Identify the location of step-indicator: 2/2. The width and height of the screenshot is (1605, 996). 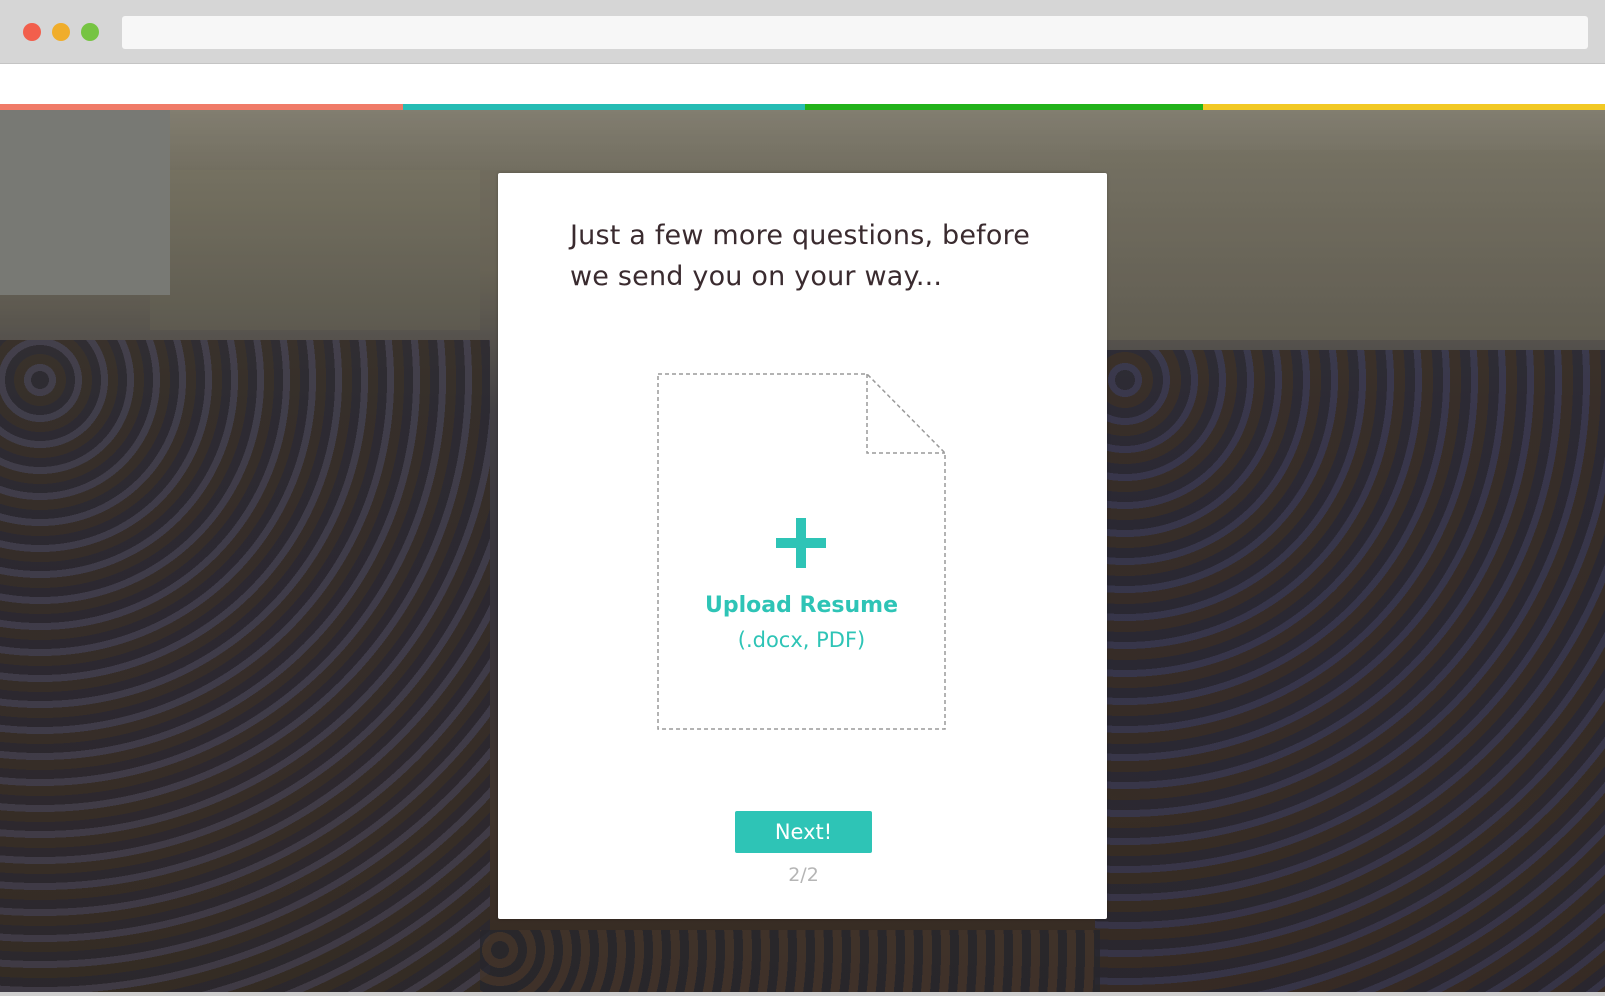
(803, 875).